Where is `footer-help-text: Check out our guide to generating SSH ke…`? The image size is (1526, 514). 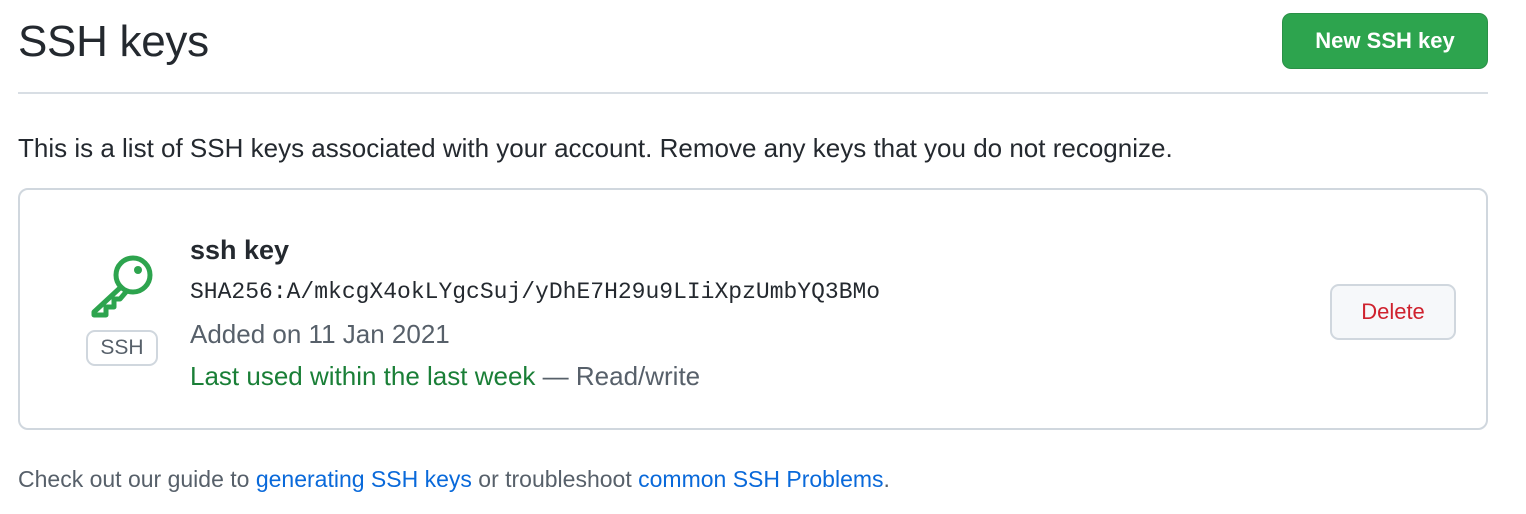
footer-help-text: Check out our guide to generating SSH ke… is located at coordinates (454, 479).